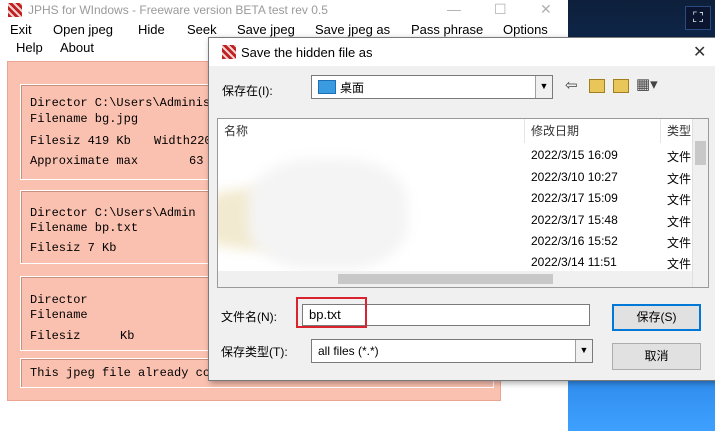 This screenshot has height=431, width=715. I want to click on hidden-filesize: Filesiz 7 Kb, so click(73, 248).